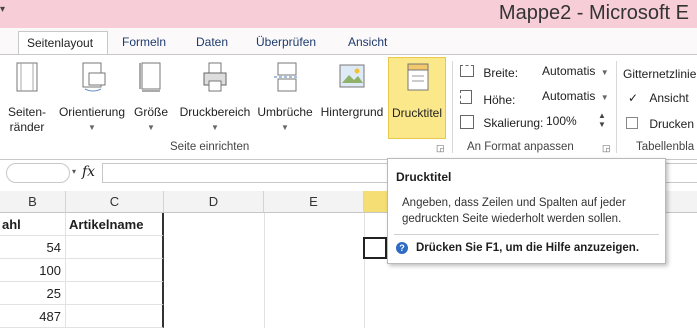  What do you see at coordinates (569, 96) in the screenshot?
I see `hoehe-value: Automatis` at bounding box center [569, 96].